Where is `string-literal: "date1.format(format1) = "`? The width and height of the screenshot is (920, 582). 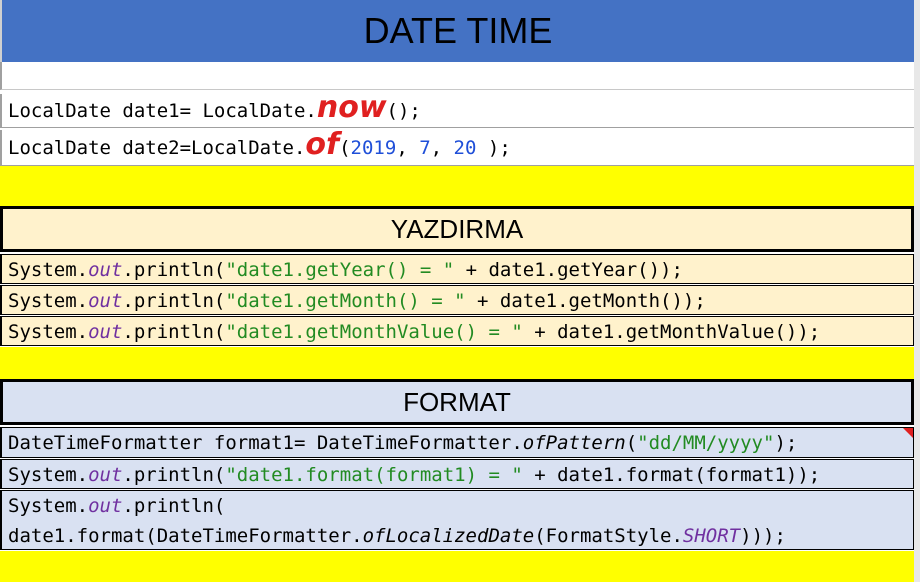 string-literal: "date1.format(format1) = " is located at coordinates (374, 475).